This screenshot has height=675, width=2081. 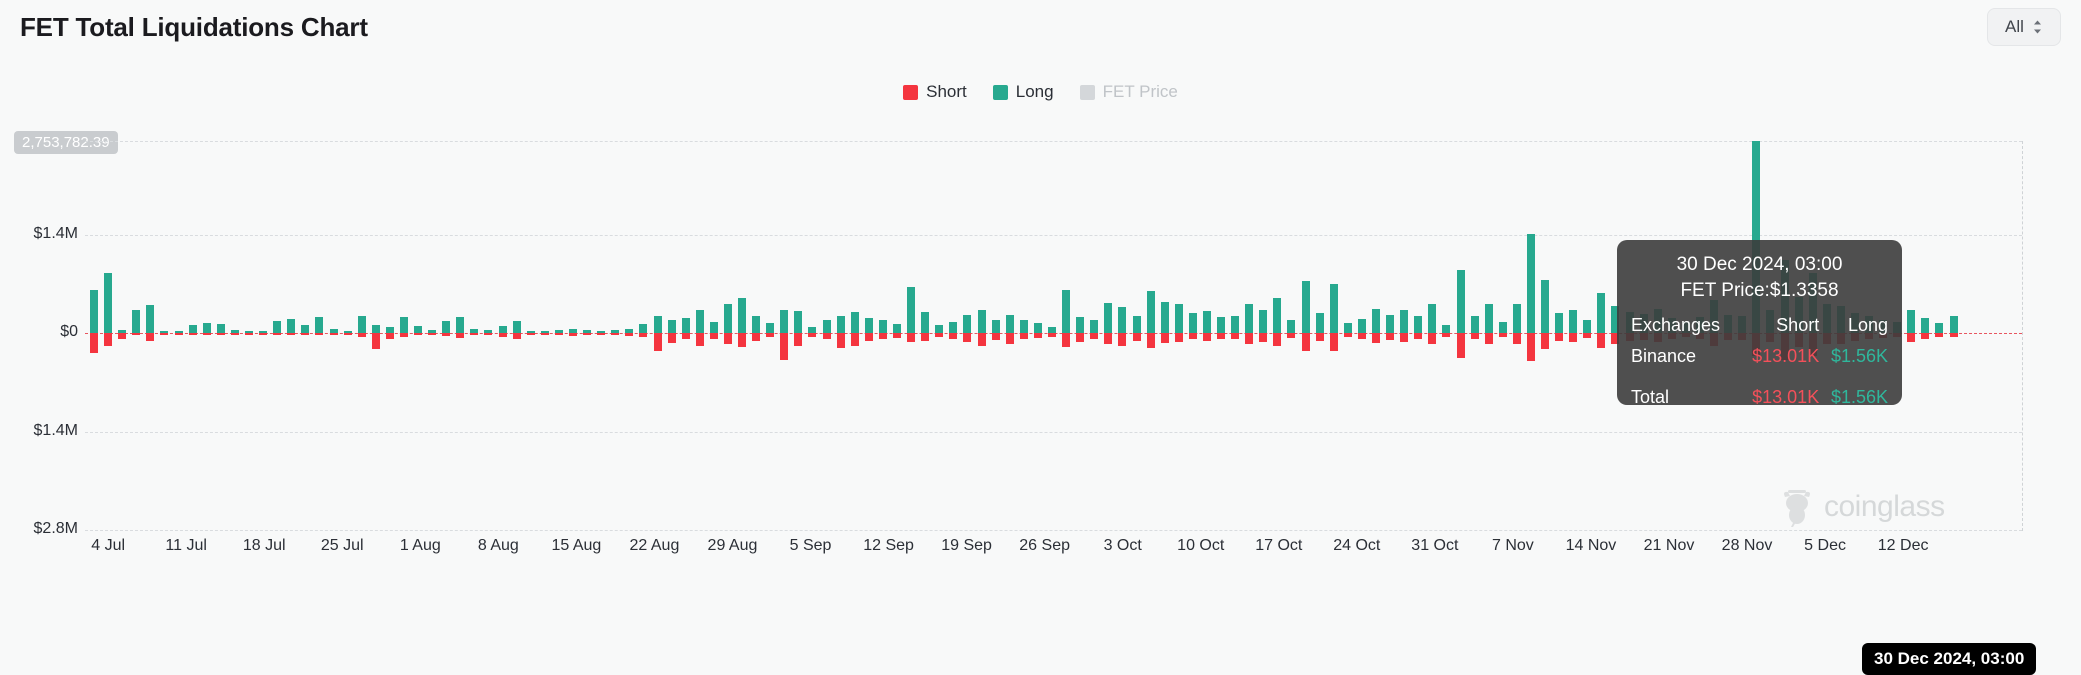 I want to click on tooltip-price: FET Price:$1.3358, so click(x=1759, y=290).